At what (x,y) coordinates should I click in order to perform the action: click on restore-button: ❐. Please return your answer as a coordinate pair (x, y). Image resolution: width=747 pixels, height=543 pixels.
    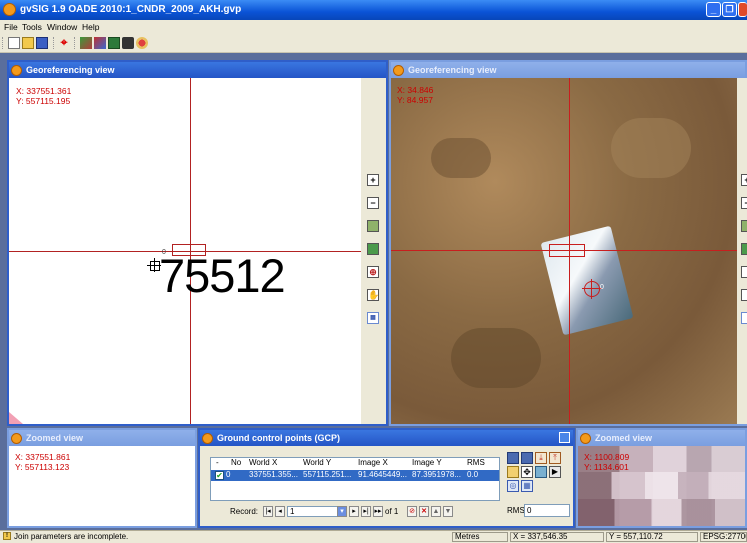
    Looking at the image, I should click on (729, 9).